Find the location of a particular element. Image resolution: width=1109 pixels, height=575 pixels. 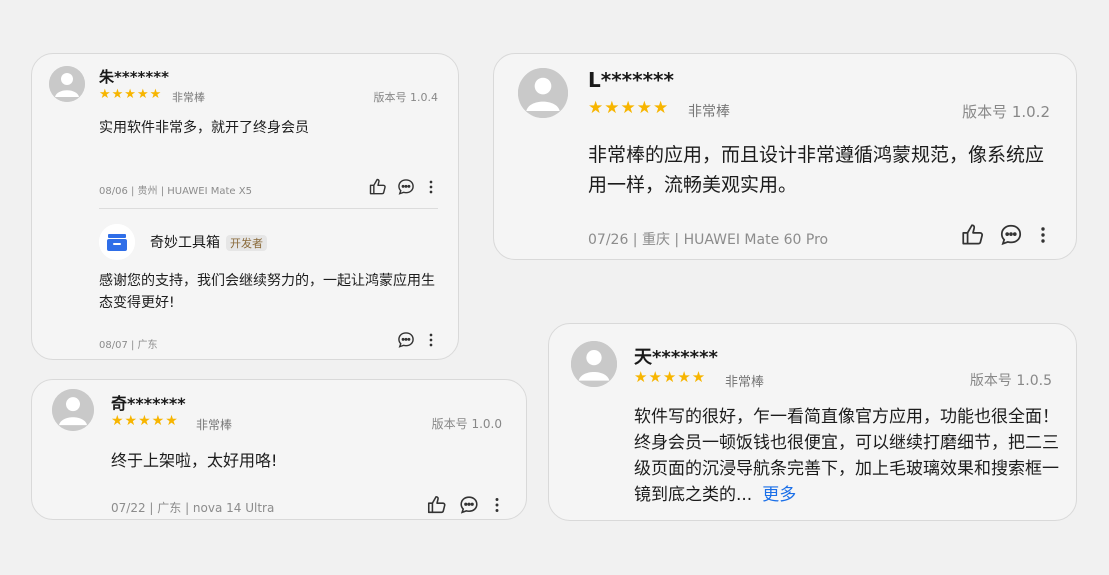

divider is located at coordinates (268, 208).